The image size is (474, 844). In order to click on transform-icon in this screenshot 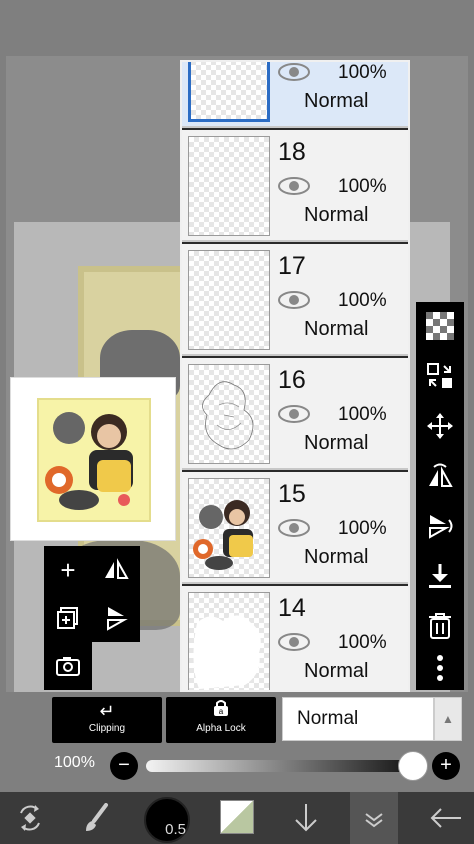, I will do `click(440, 376)`.